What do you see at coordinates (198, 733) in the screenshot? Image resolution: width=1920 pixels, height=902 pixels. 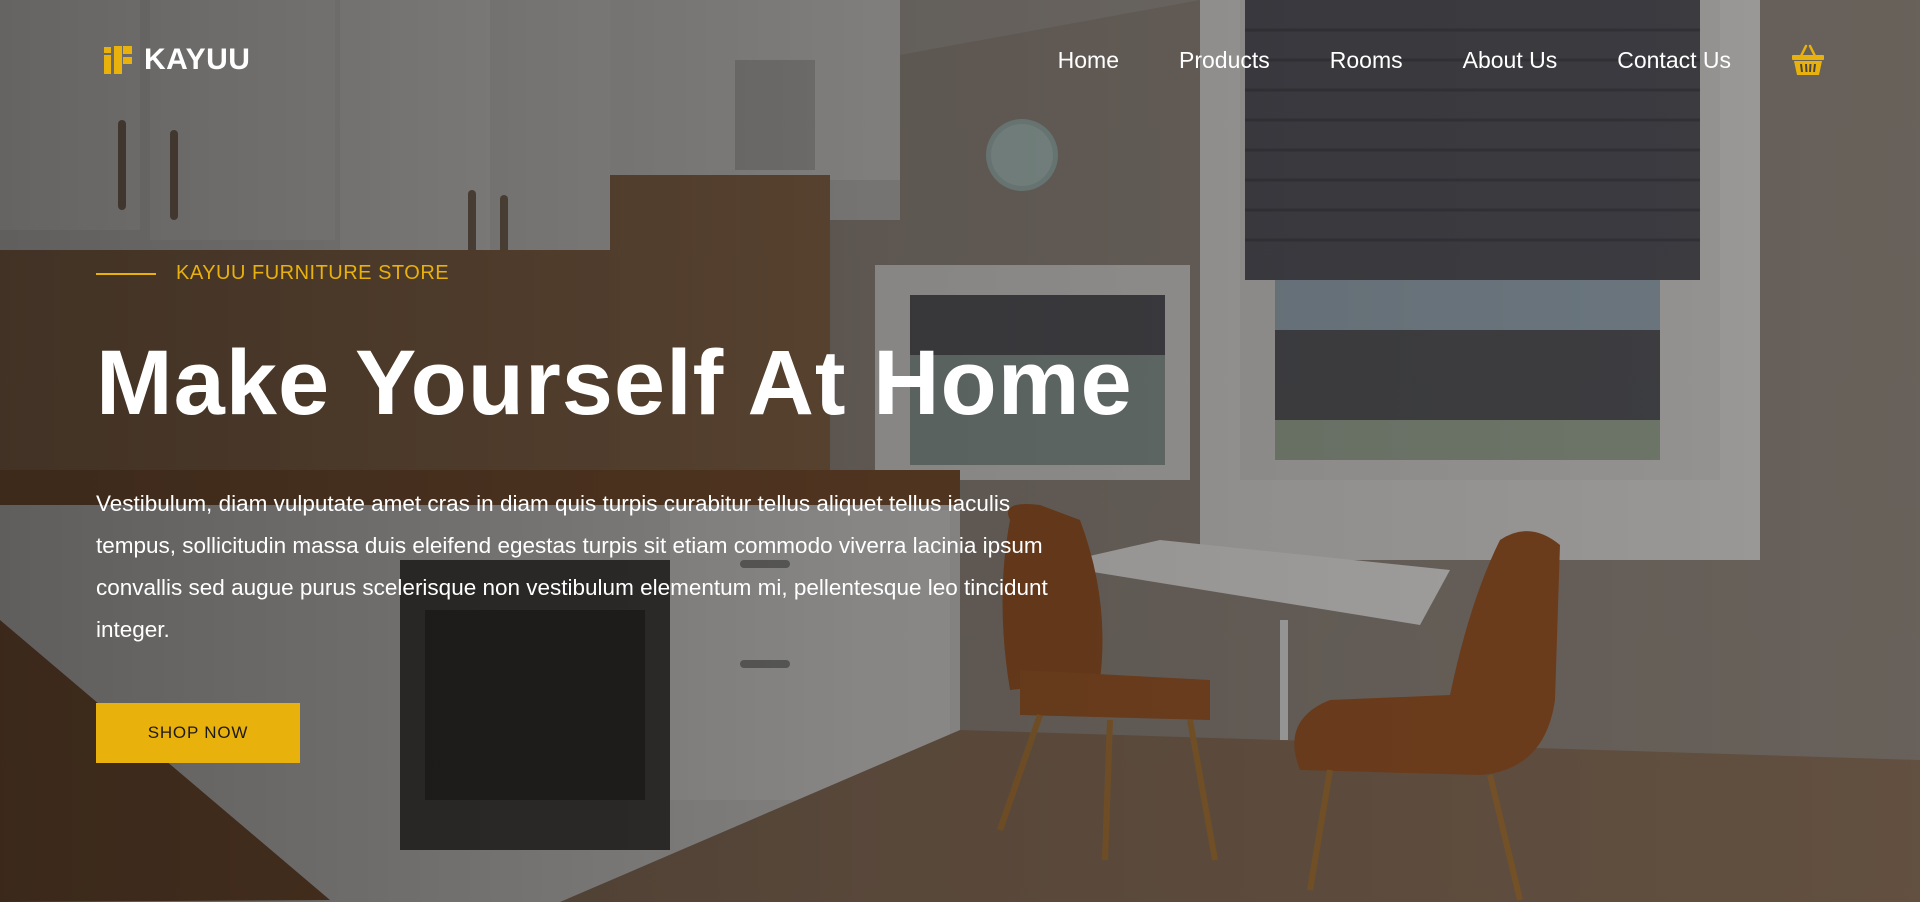 I see `shop-now-button: SHOP NOW` at bounding box center [198, 733].